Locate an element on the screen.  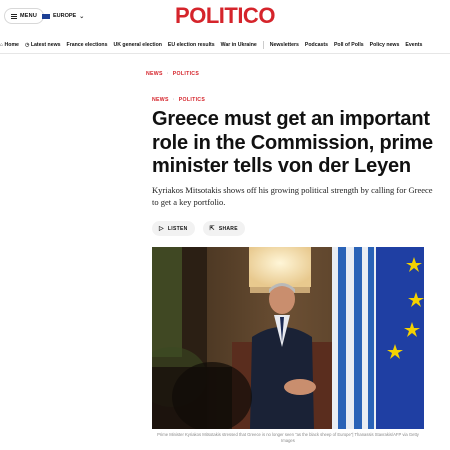
share-button: ⇱ SHARE is located at coordinates (223, 228).